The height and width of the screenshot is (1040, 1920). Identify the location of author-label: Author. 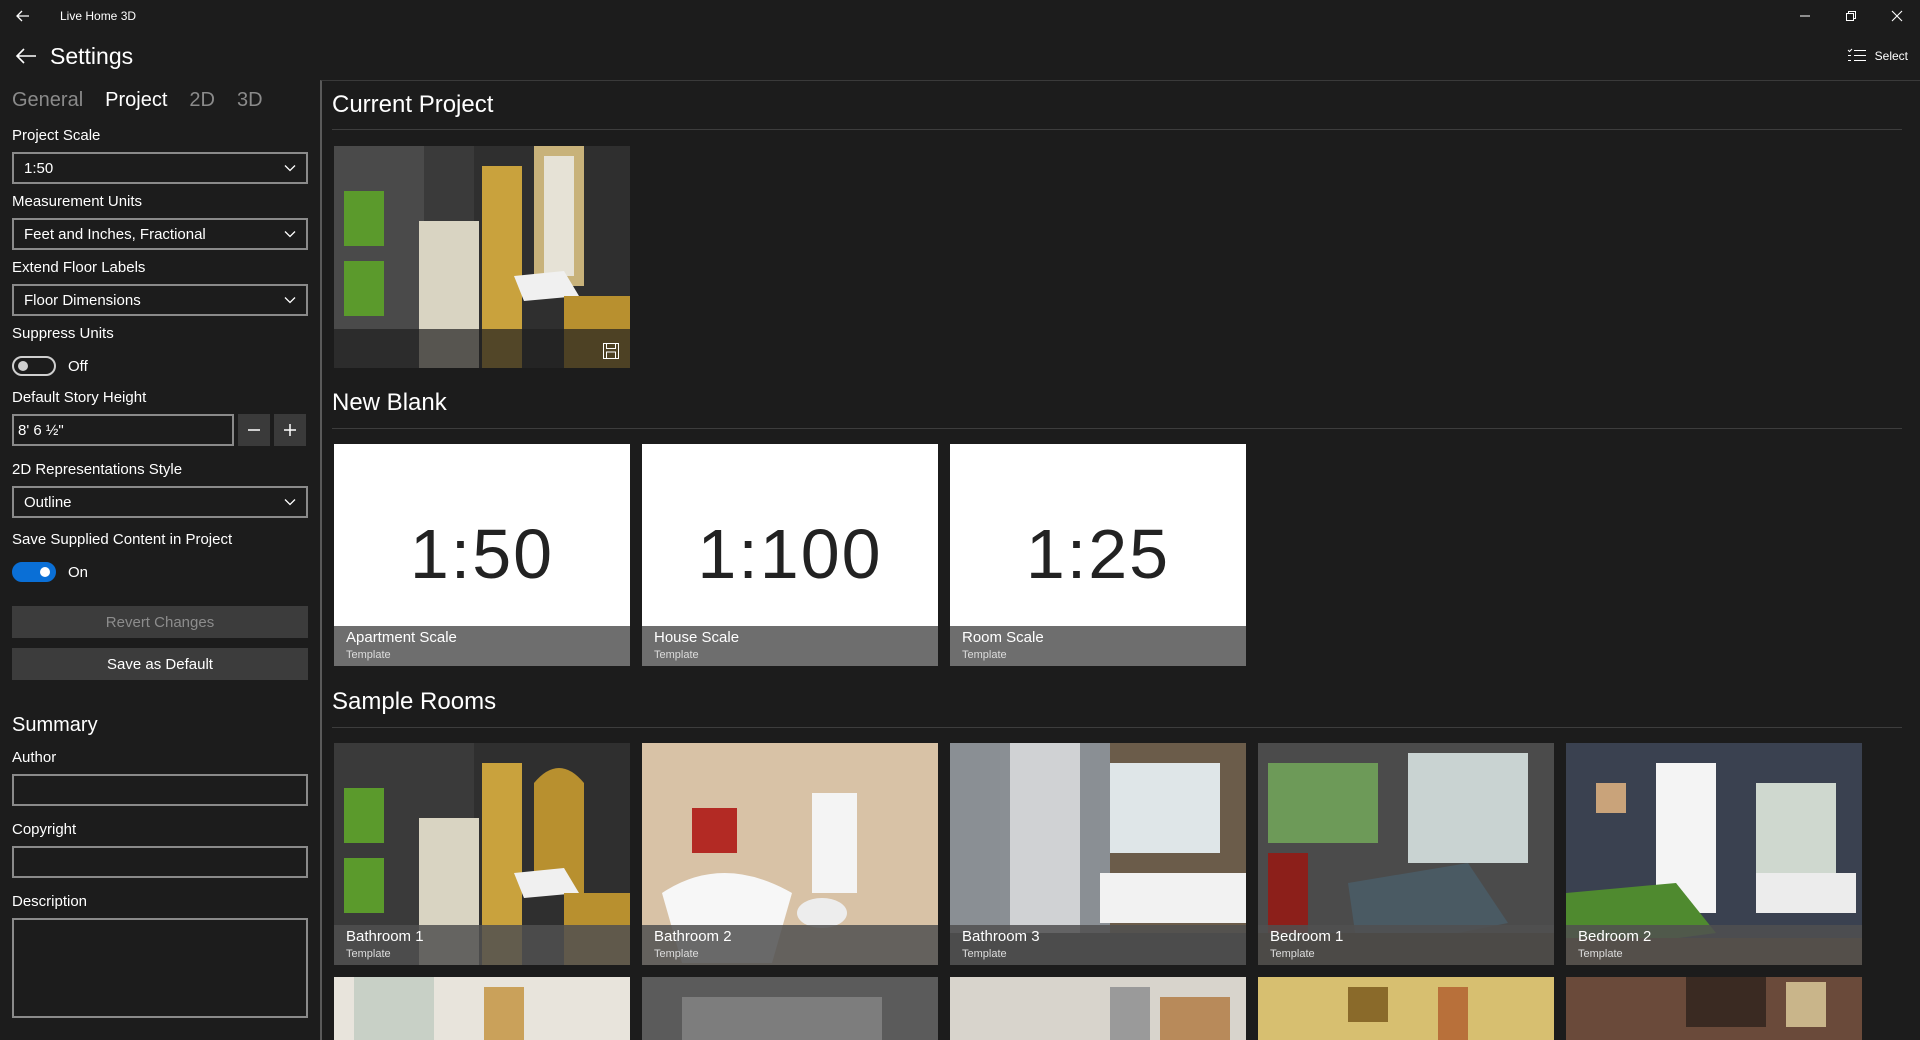
(34, 757).